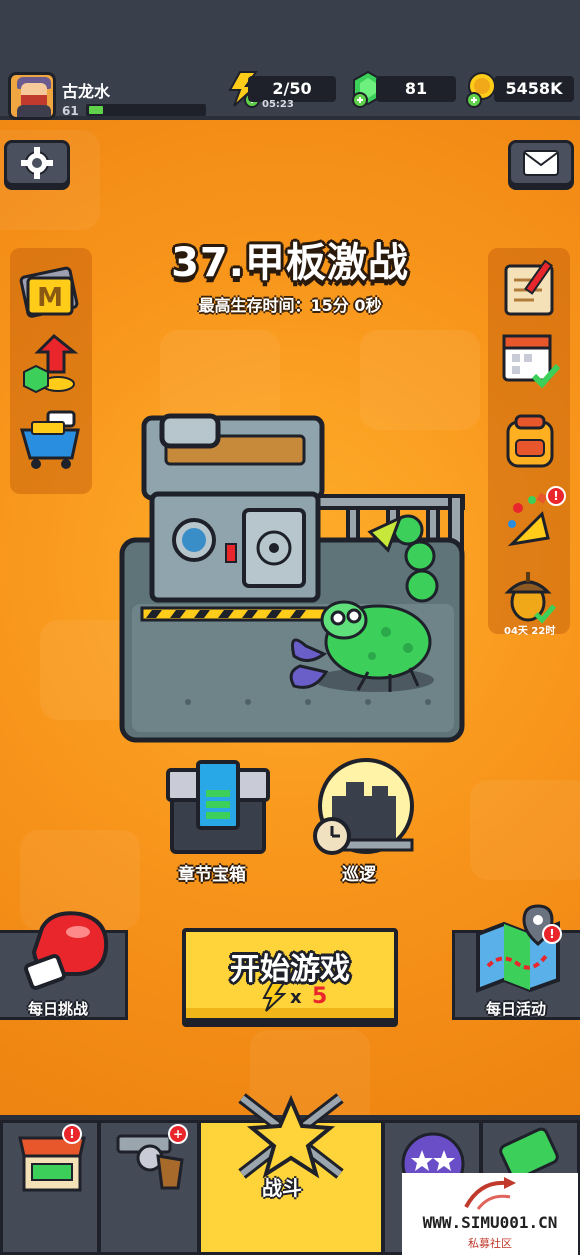 The image size is (580, 1255). Describe the element at coordinates (530, 290) in the screenshot. I see `quest-scroll-icon` at that location.